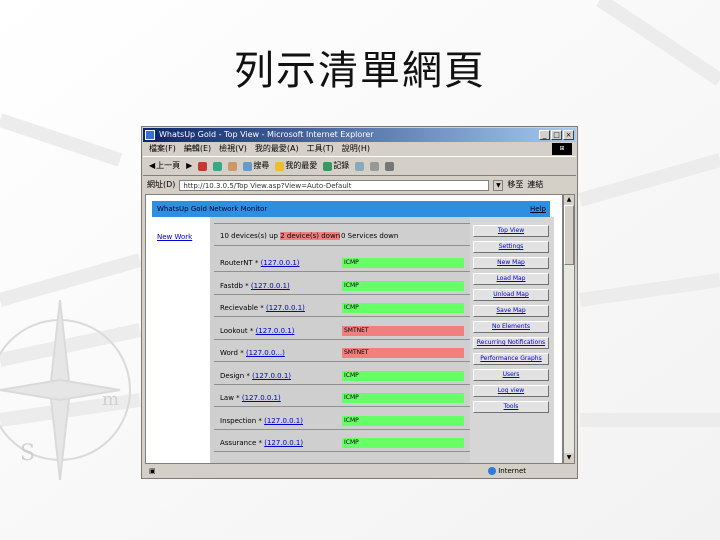  Describe the element at coordinates (511, 327) in the screenshot. I see `side-menu-button: No Elements` at that location.